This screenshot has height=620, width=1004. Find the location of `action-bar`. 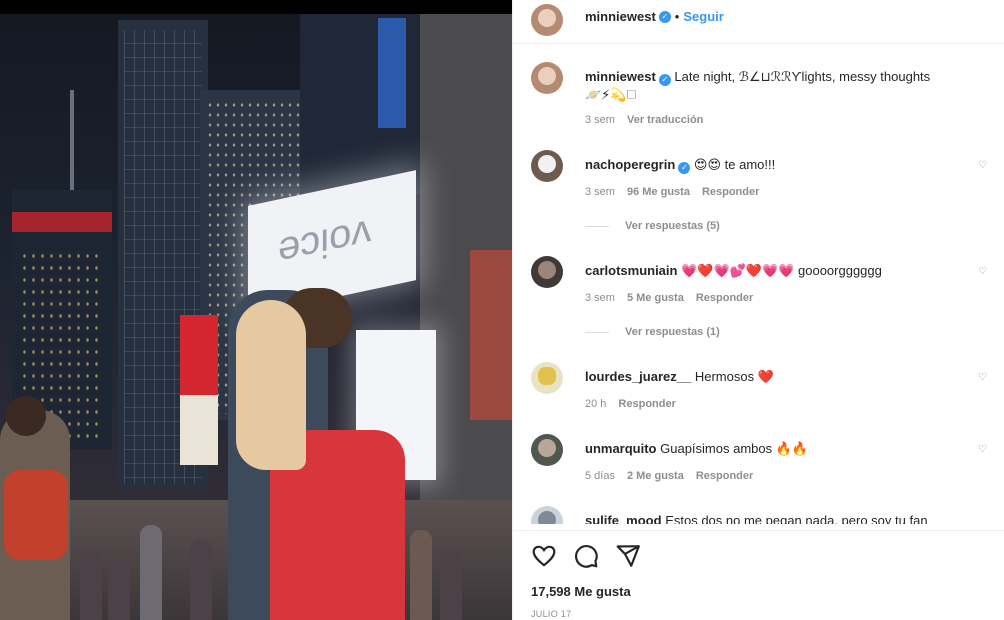

action-bar is located at coordinates (758, 550).